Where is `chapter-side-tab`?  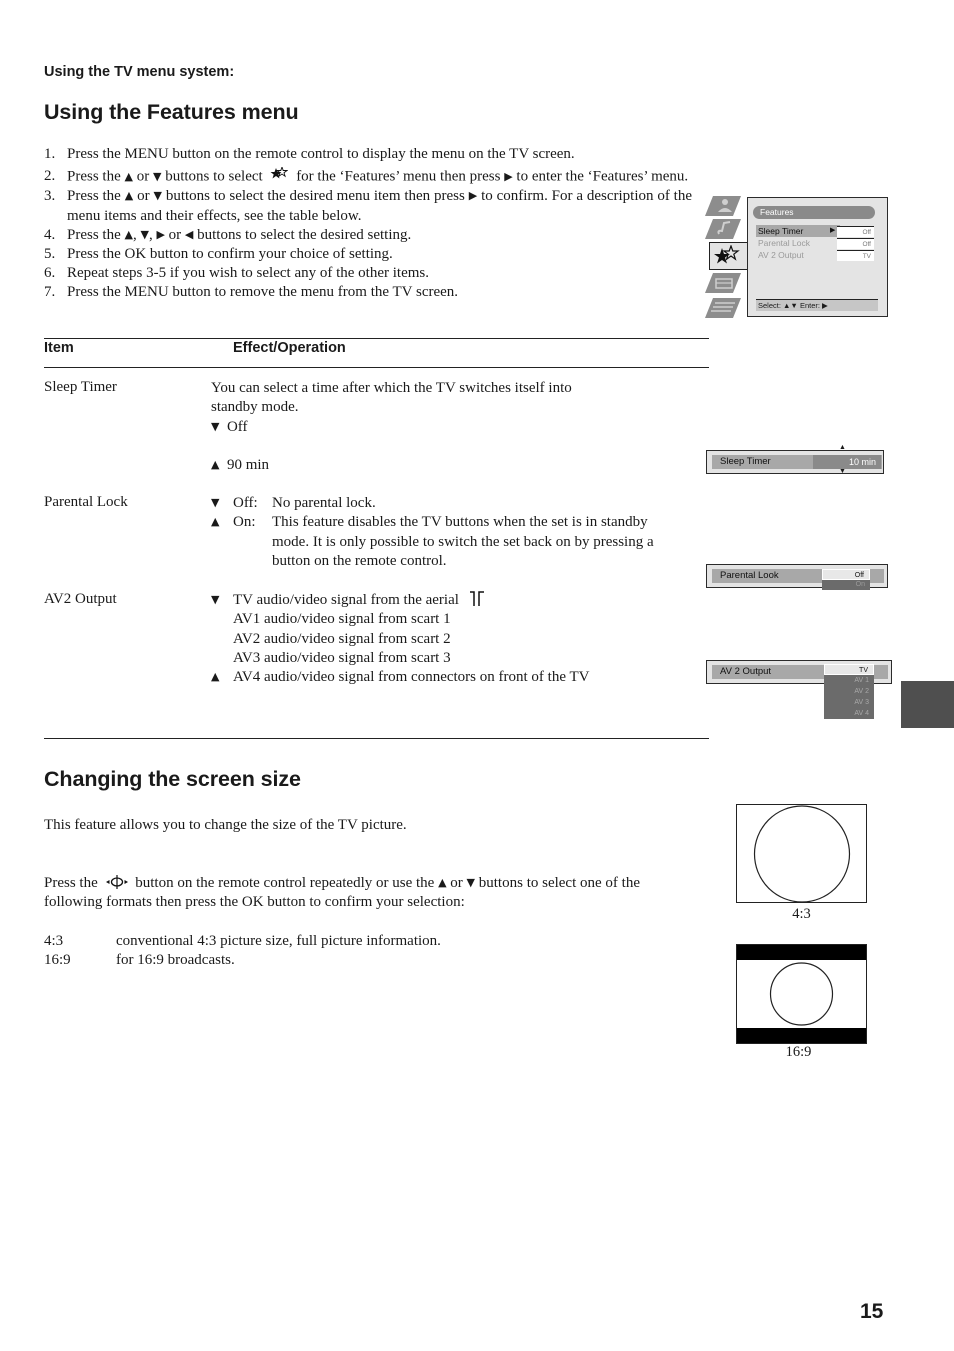 chapter-side-tab is located at coordinates (927, 704).